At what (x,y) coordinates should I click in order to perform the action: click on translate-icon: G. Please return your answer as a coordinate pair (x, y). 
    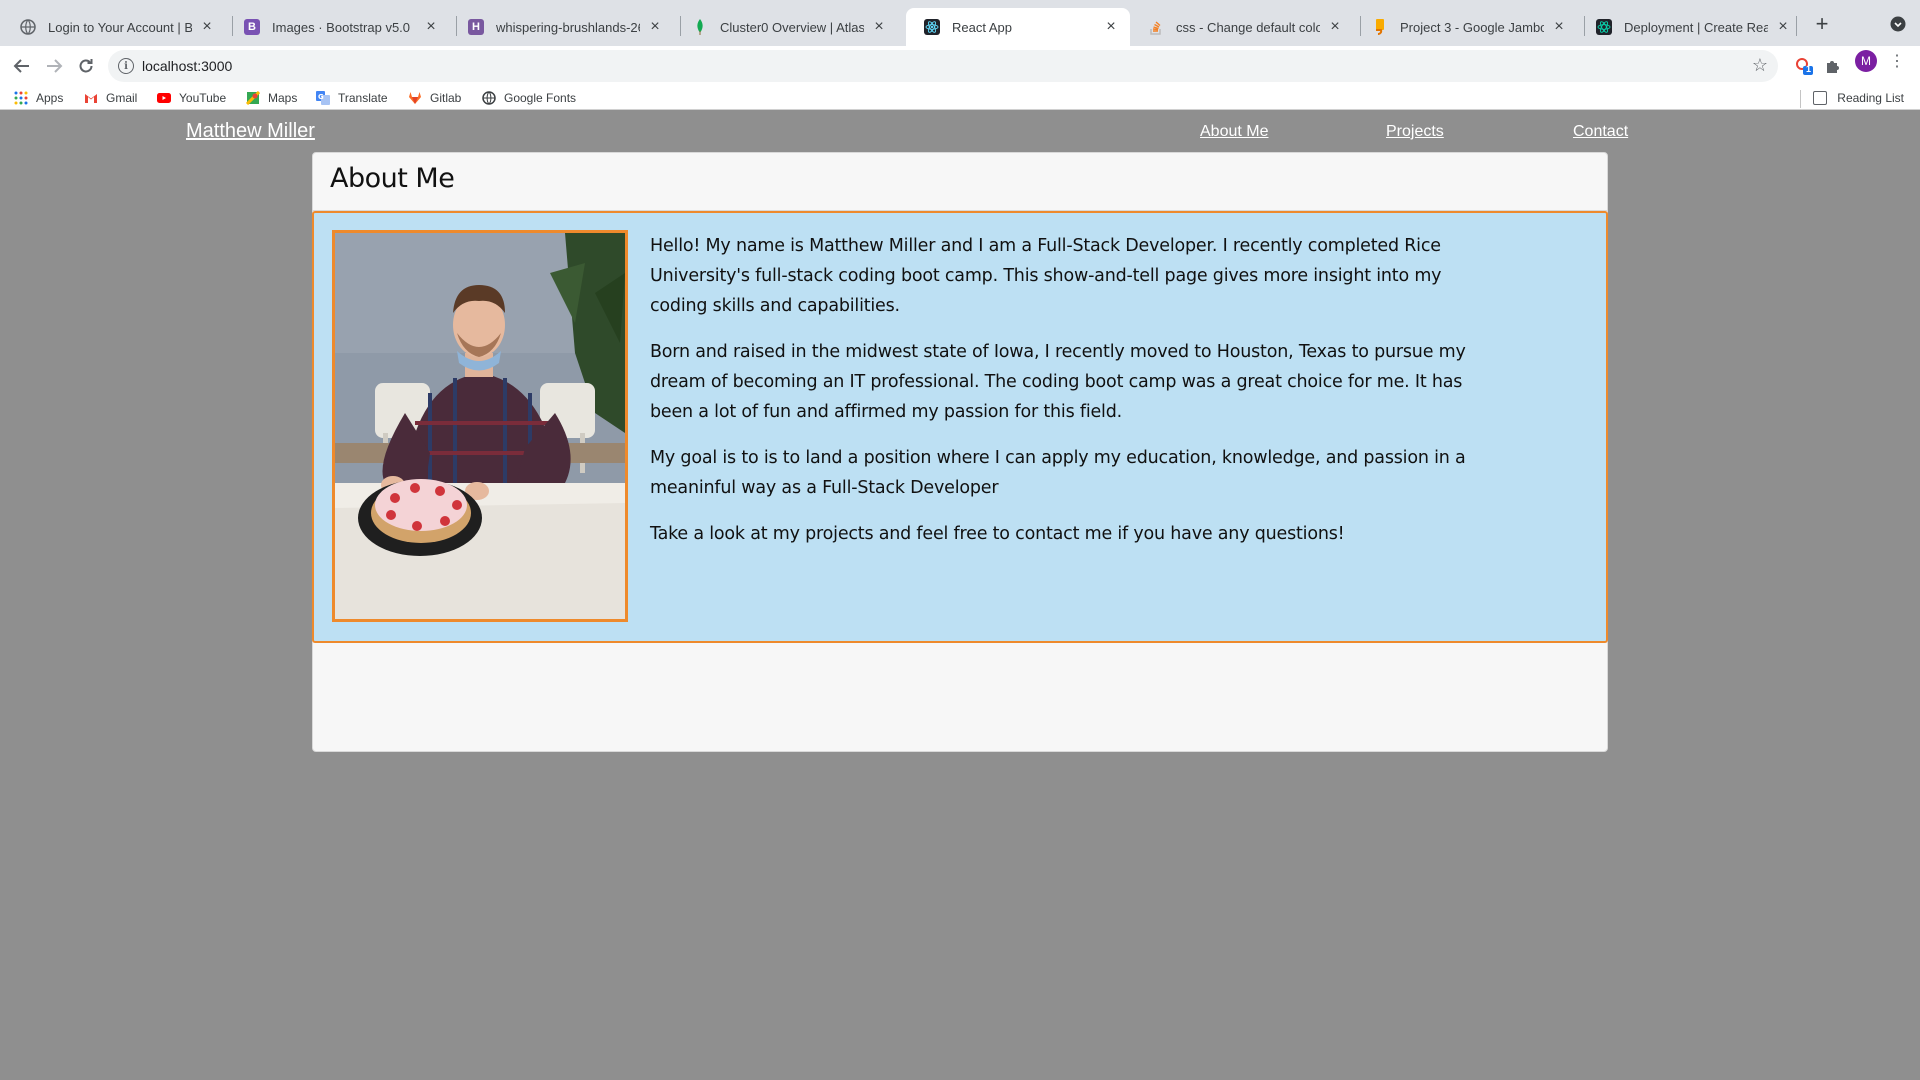
    Looking at the image, I should click on (323, 98).